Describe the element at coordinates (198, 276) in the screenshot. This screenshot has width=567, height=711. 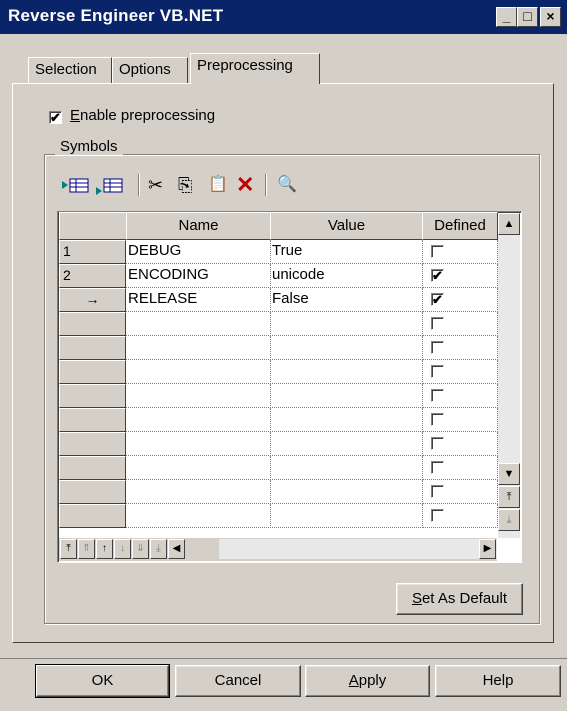
I see `name-cell: ENCODING` at that location.